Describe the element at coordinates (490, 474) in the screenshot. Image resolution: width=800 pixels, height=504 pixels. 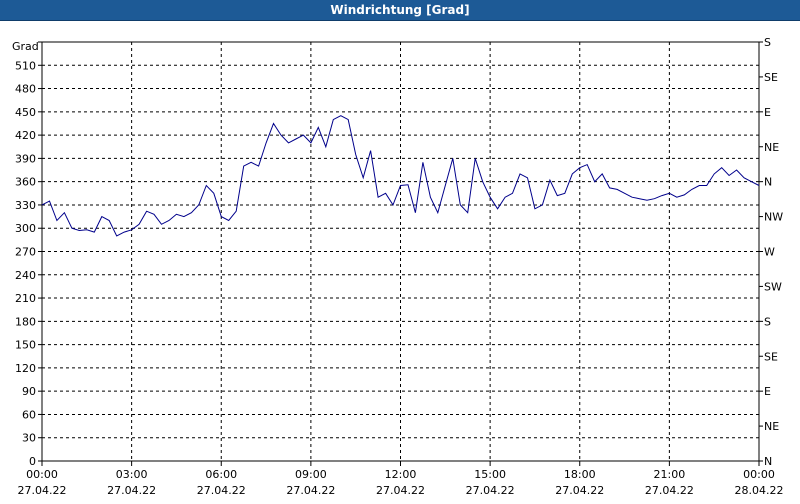
I see `x-tick-time-label: 15:00` at that location.